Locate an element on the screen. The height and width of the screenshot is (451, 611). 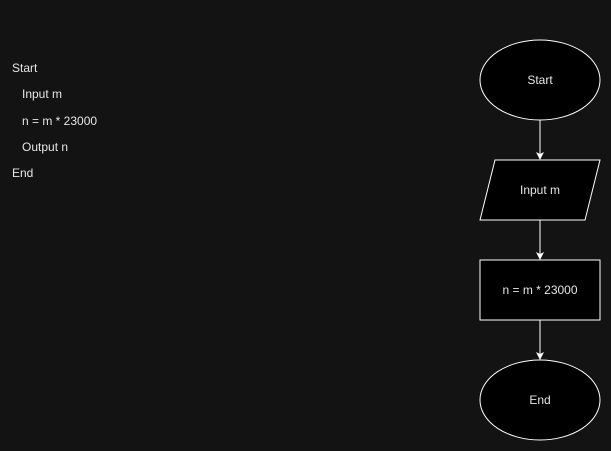
end-terminator: End is located at coordinates (540, 400).